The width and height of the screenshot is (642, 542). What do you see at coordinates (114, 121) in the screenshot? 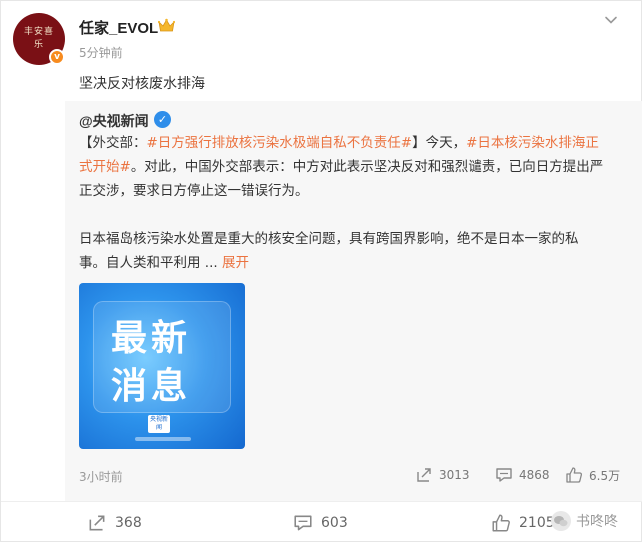
I see `repost-author: @央视新闻` at bounding box center [114, 121].